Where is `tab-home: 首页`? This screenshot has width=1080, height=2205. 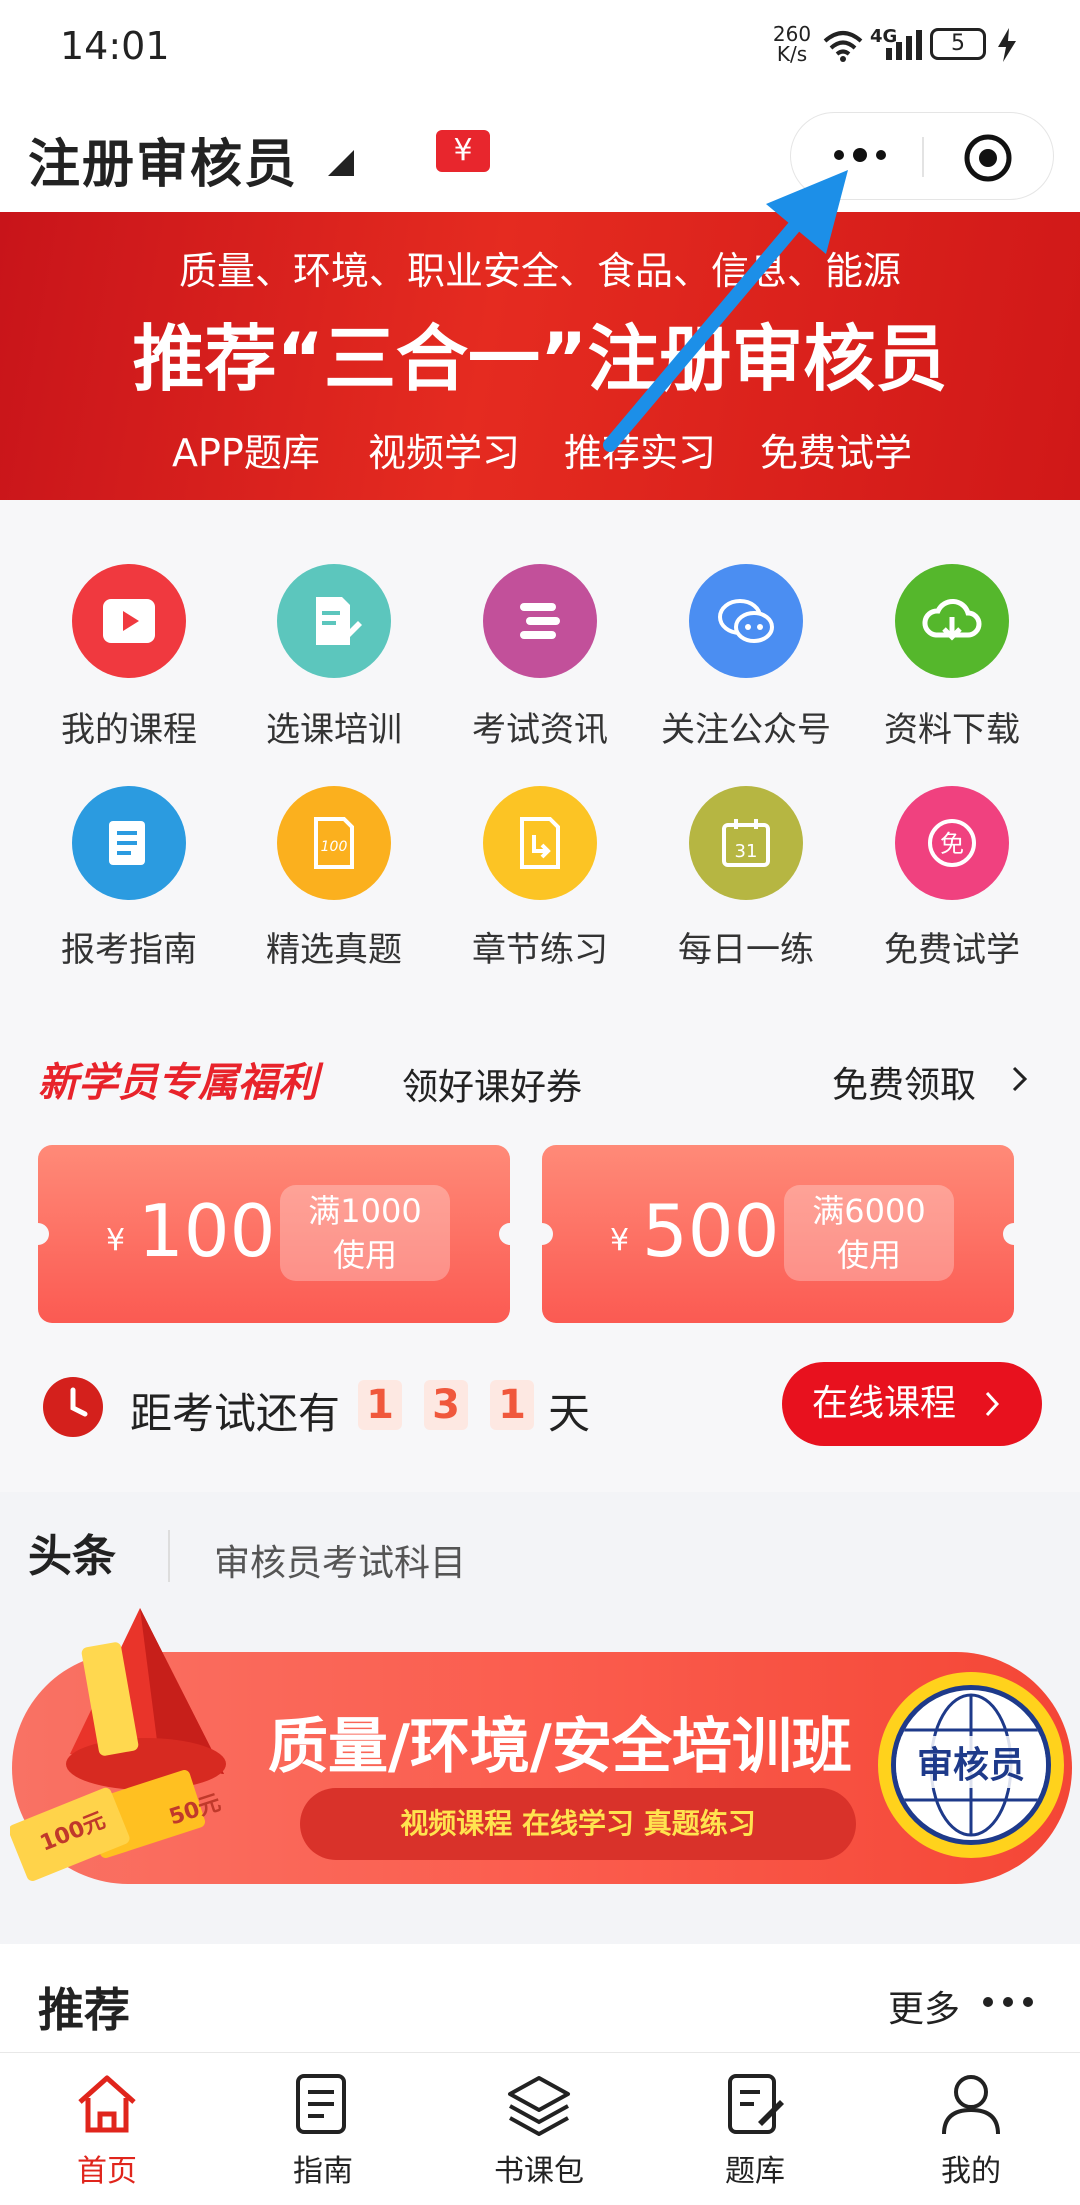 tab-home: 首页 is located at coordinates (107, 2131).